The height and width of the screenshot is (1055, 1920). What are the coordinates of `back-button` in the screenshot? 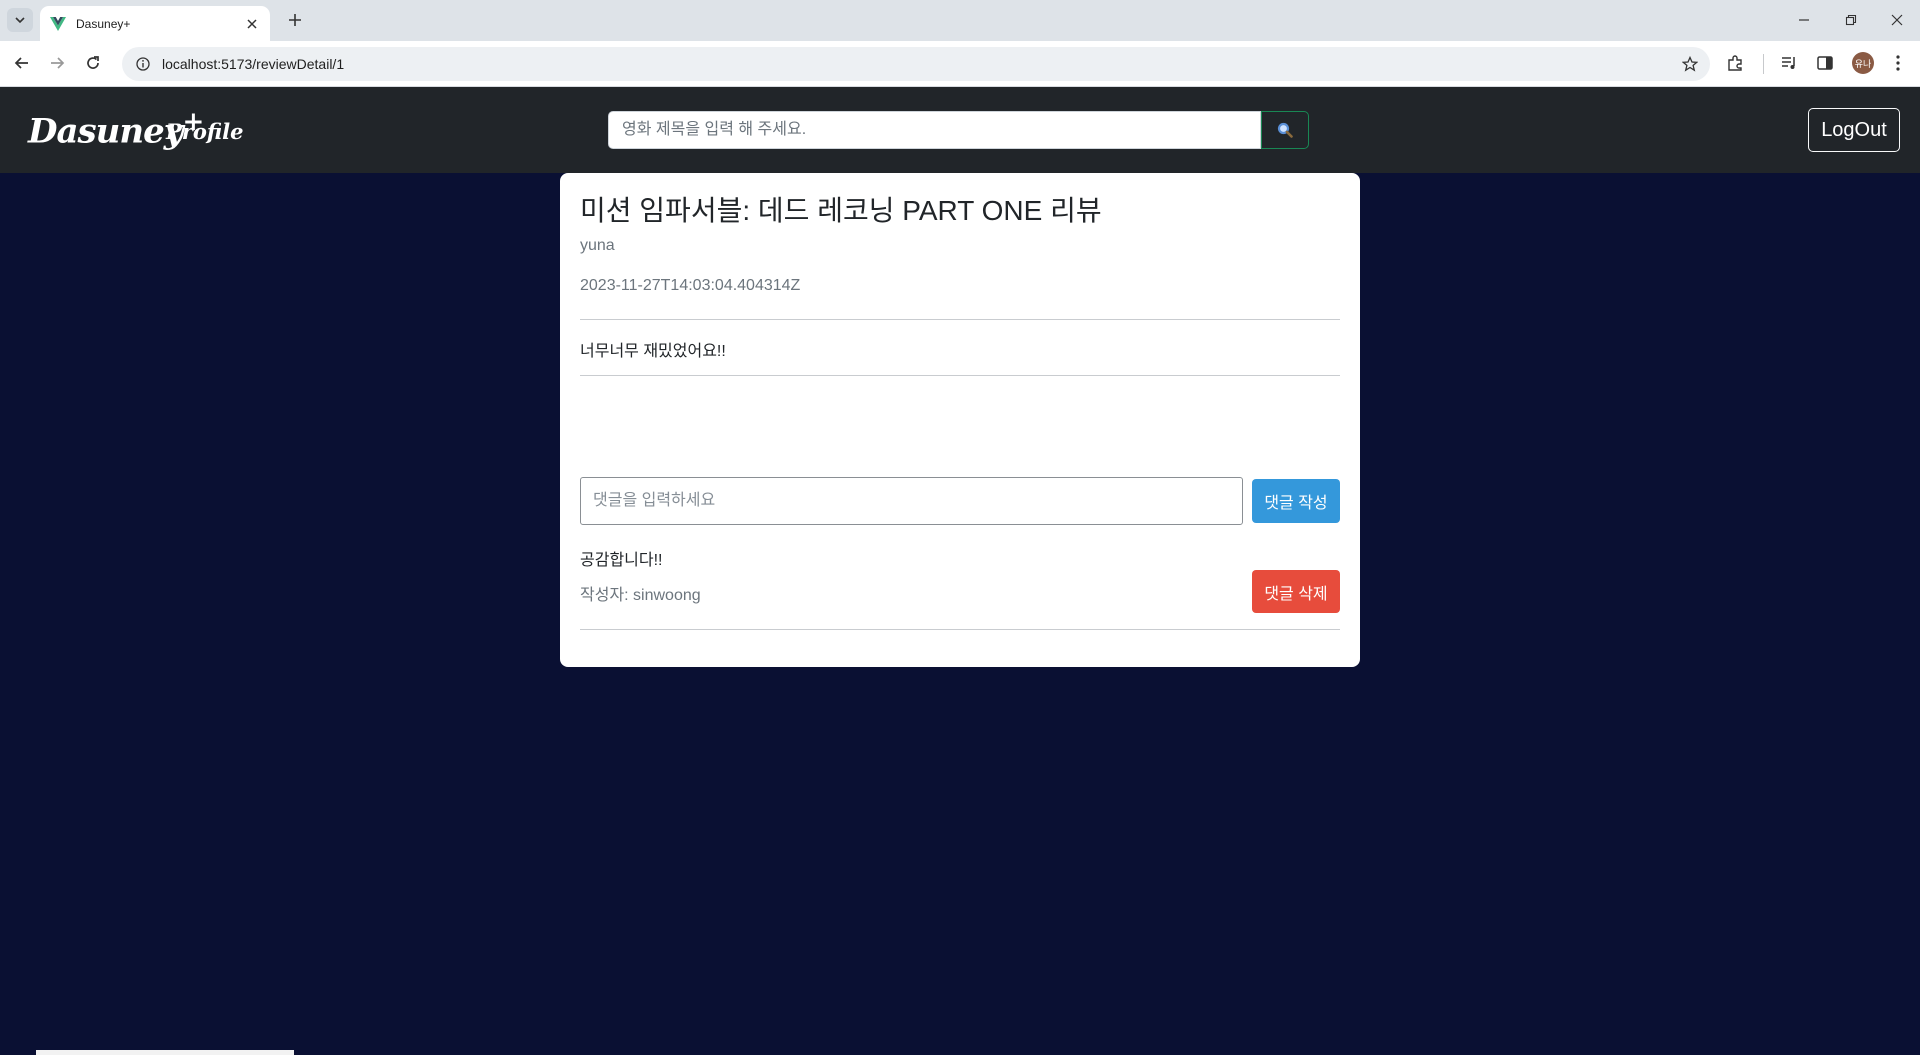 It's located at (22, 63).